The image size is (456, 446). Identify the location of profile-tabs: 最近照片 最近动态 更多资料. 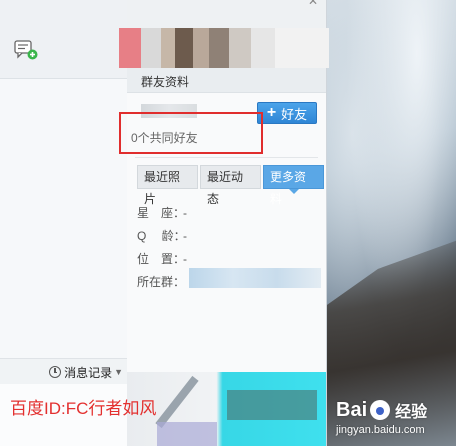
(231, 185).